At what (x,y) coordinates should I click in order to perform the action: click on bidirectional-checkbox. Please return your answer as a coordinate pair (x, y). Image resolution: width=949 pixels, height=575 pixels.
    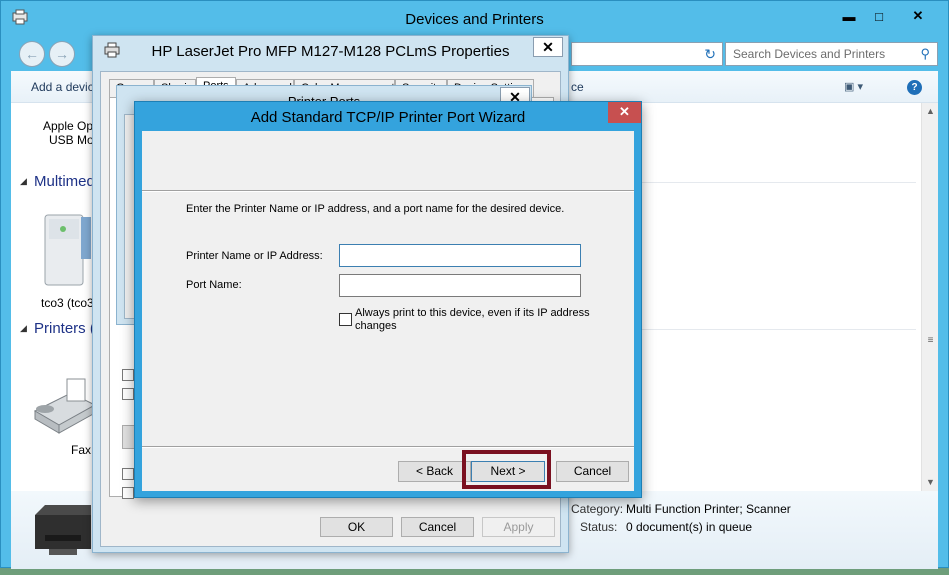
    Looking at the image, I should click on (128, 474).